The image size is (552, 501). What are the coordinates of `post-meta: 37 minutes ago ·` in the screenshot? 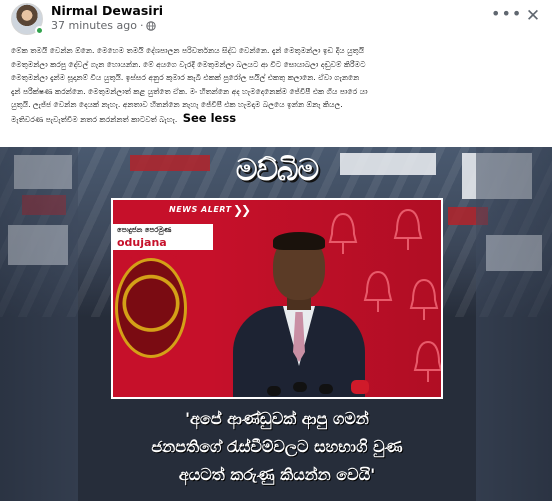 It's located at (104, 25).